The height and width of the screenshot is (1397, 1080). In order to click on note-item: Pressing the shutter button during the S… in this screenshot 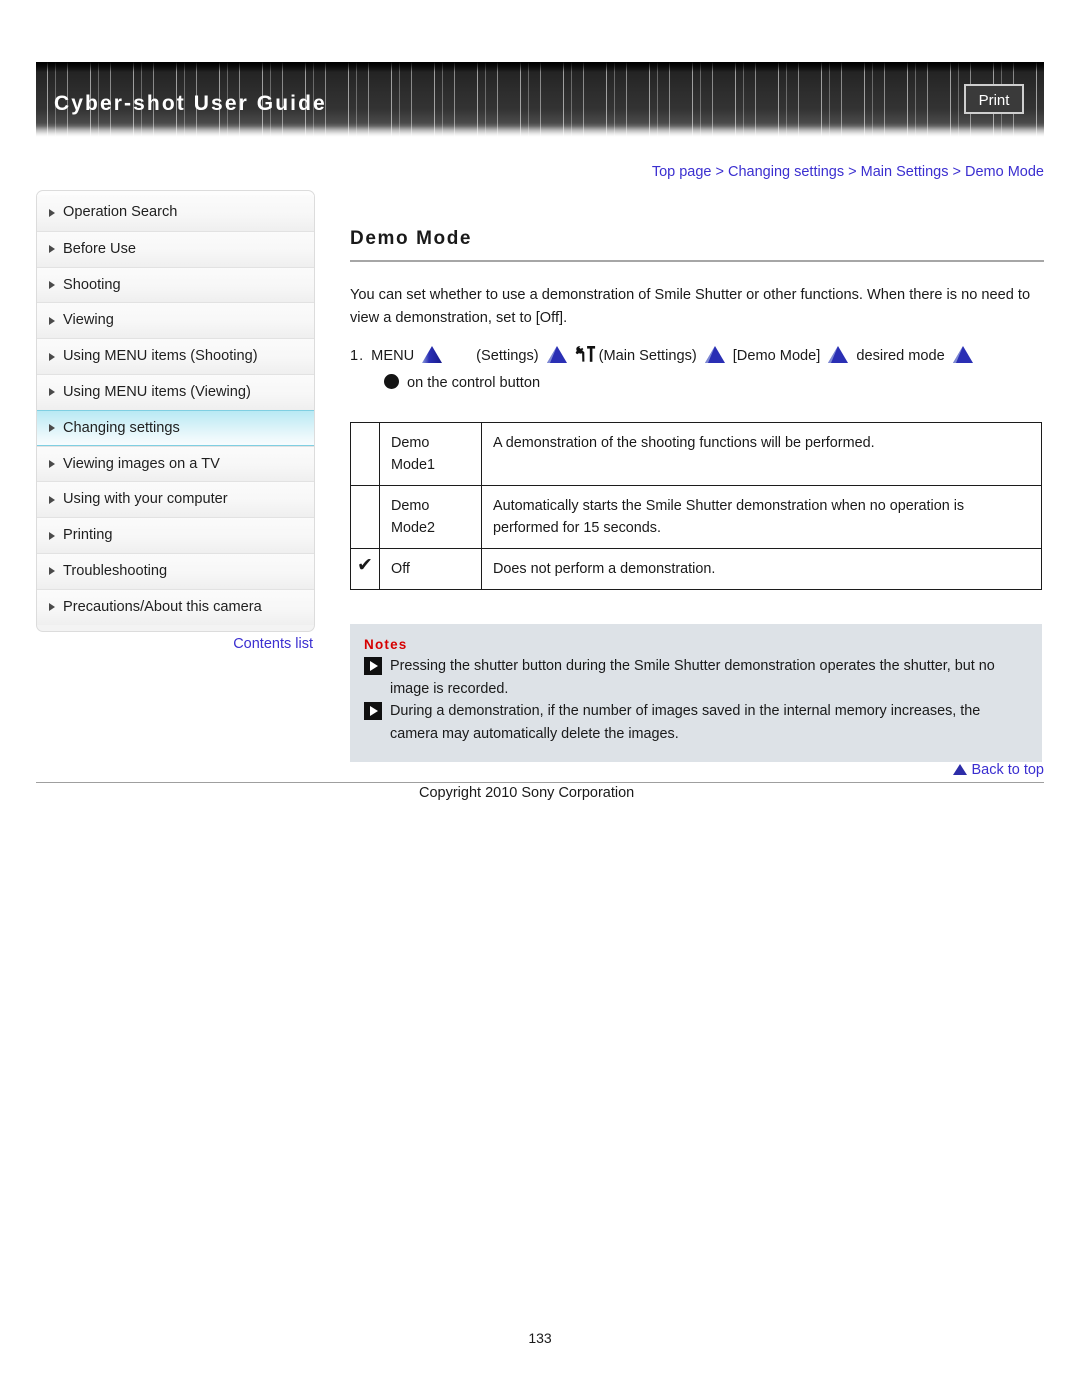, I will do `click(696, 677)`.